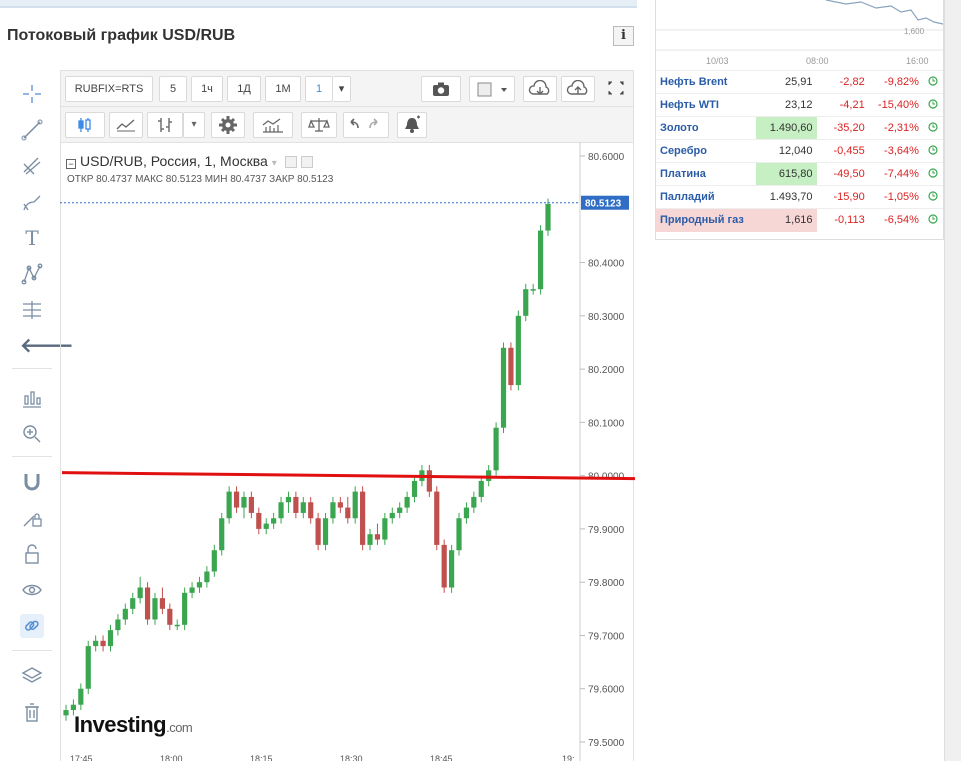  I want to click on mini-chart: 1,600 10/03 08:00 16:00, so click(799, 33).